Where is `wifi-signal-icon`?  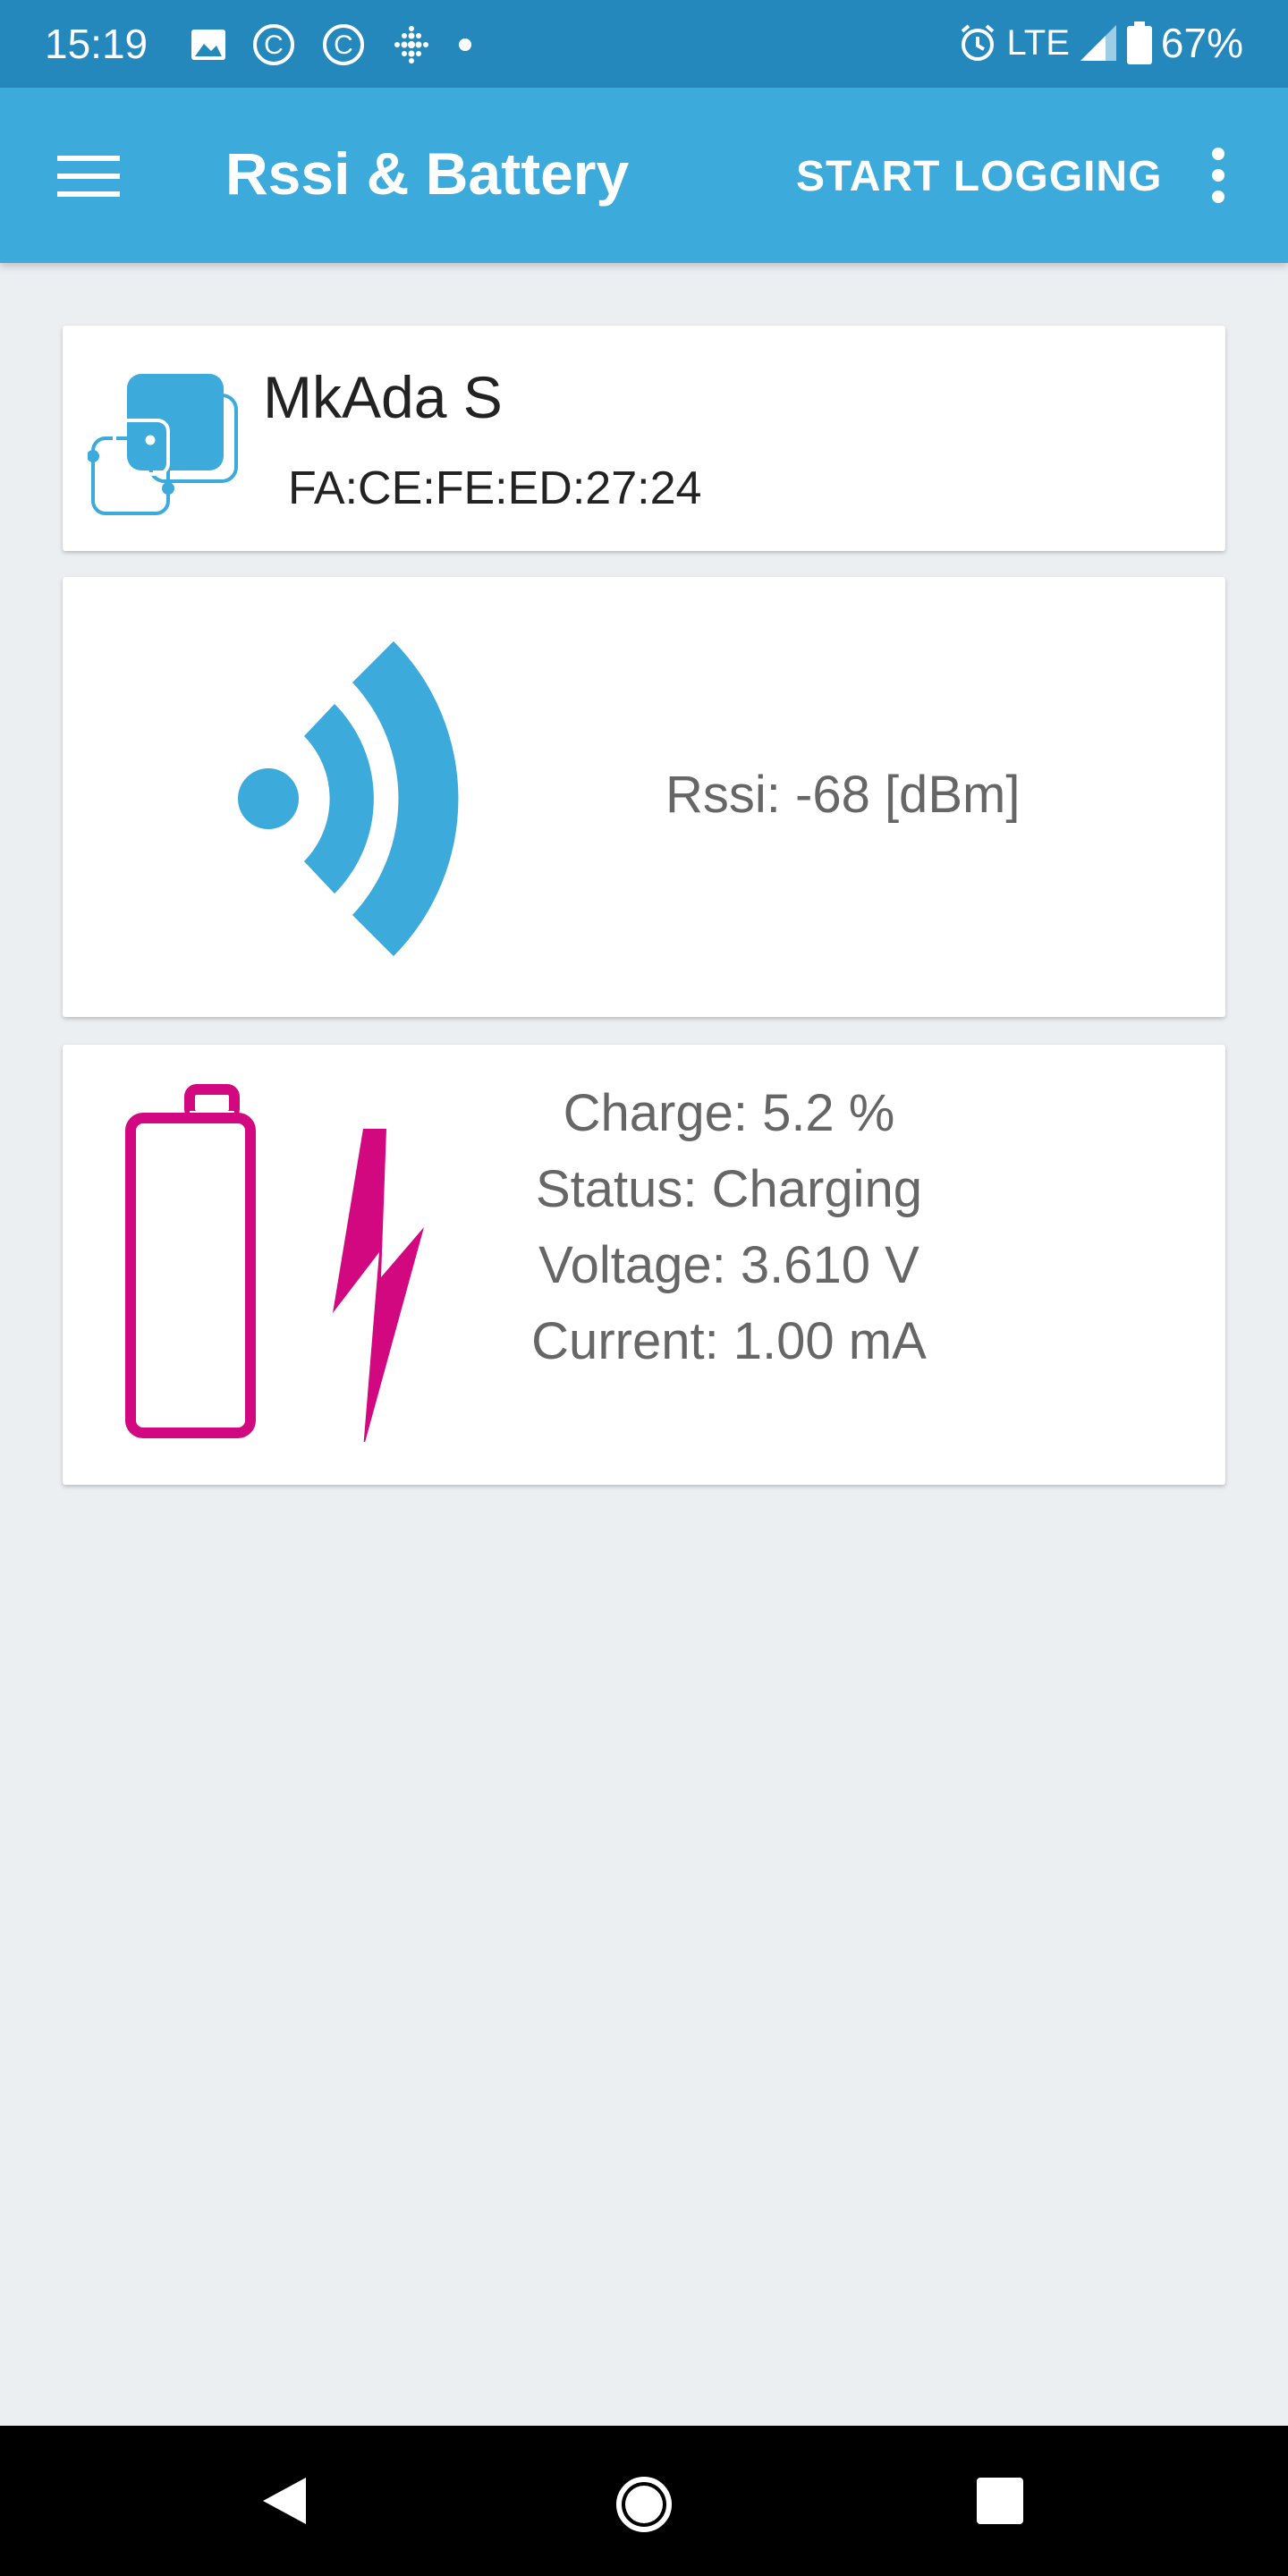
wifi-signal-icon is located at coordinates (348, 798).